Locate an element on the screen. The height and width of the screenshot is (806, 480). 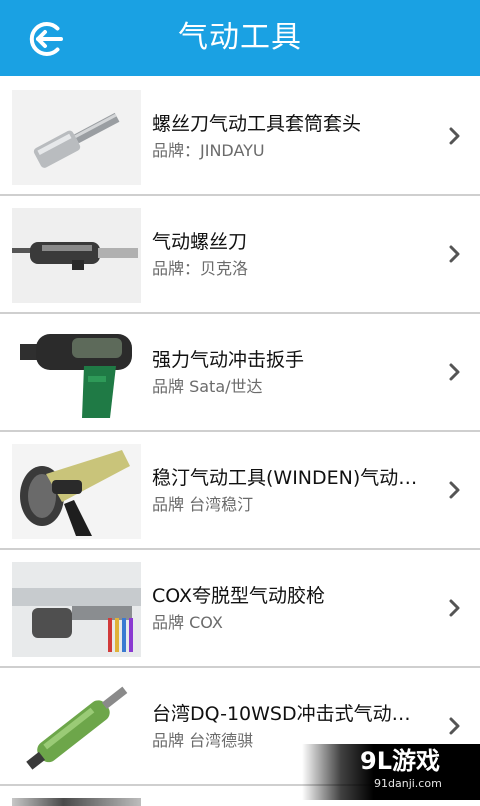
item-brand: 品牌 台湾稳汀 is located at coordinates (203, 504).